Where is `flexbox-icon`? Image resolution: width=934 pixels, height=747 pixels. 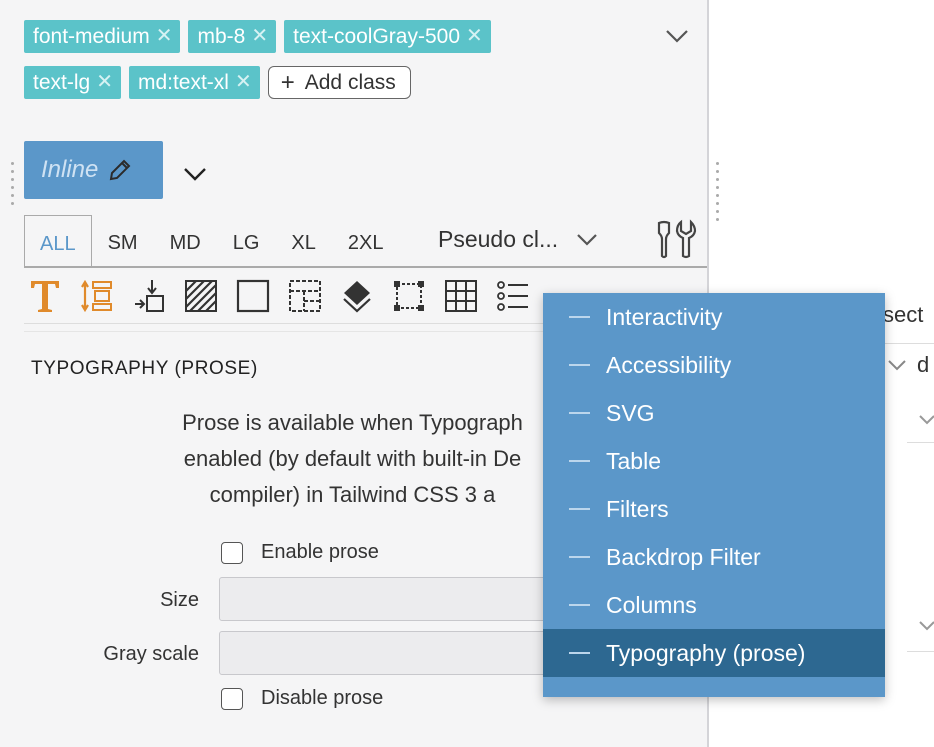 flexbox-icon is located at coordinates (409, 296).